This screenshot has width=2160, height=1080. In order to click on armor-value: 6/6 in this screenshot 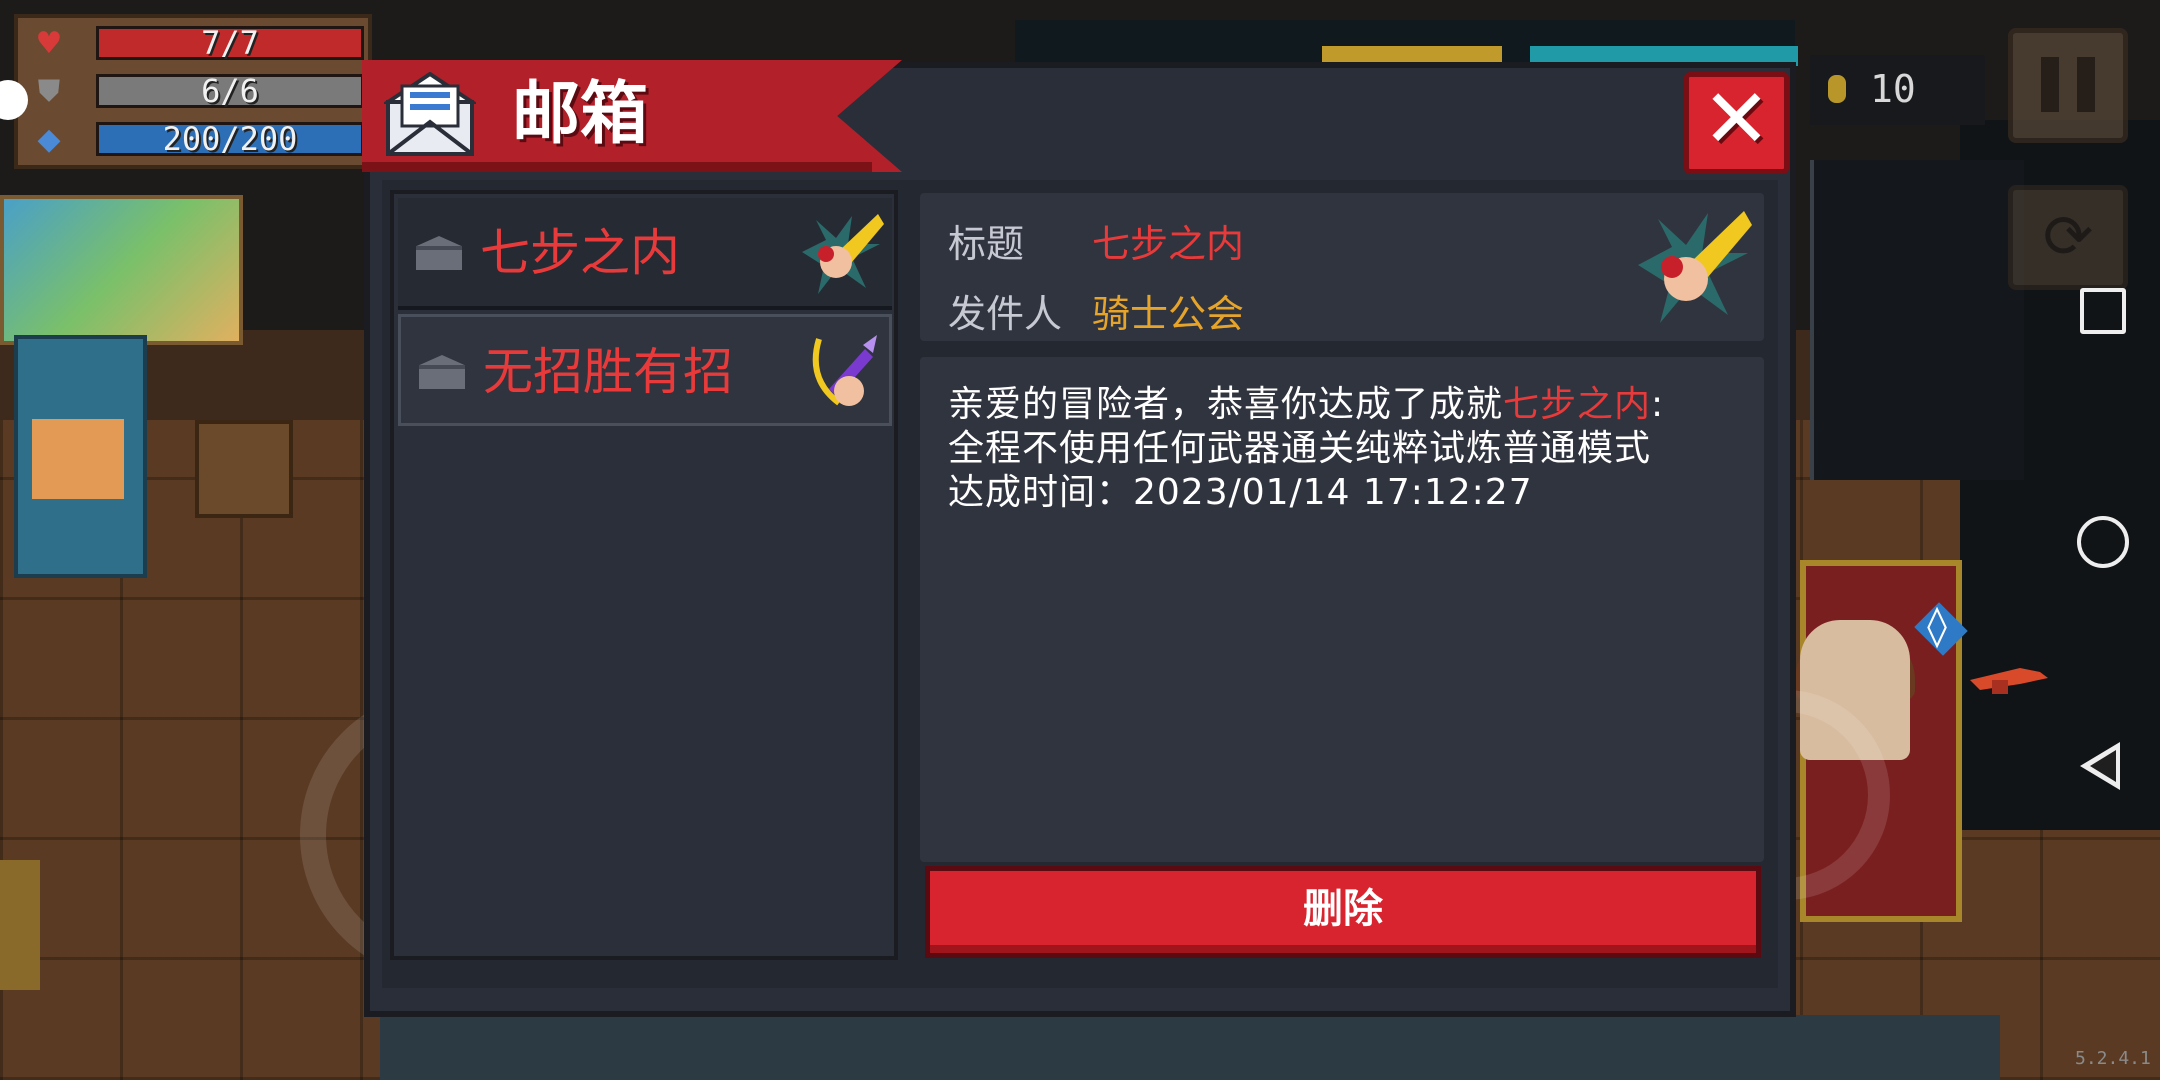, I will do `click(230, 91)`.